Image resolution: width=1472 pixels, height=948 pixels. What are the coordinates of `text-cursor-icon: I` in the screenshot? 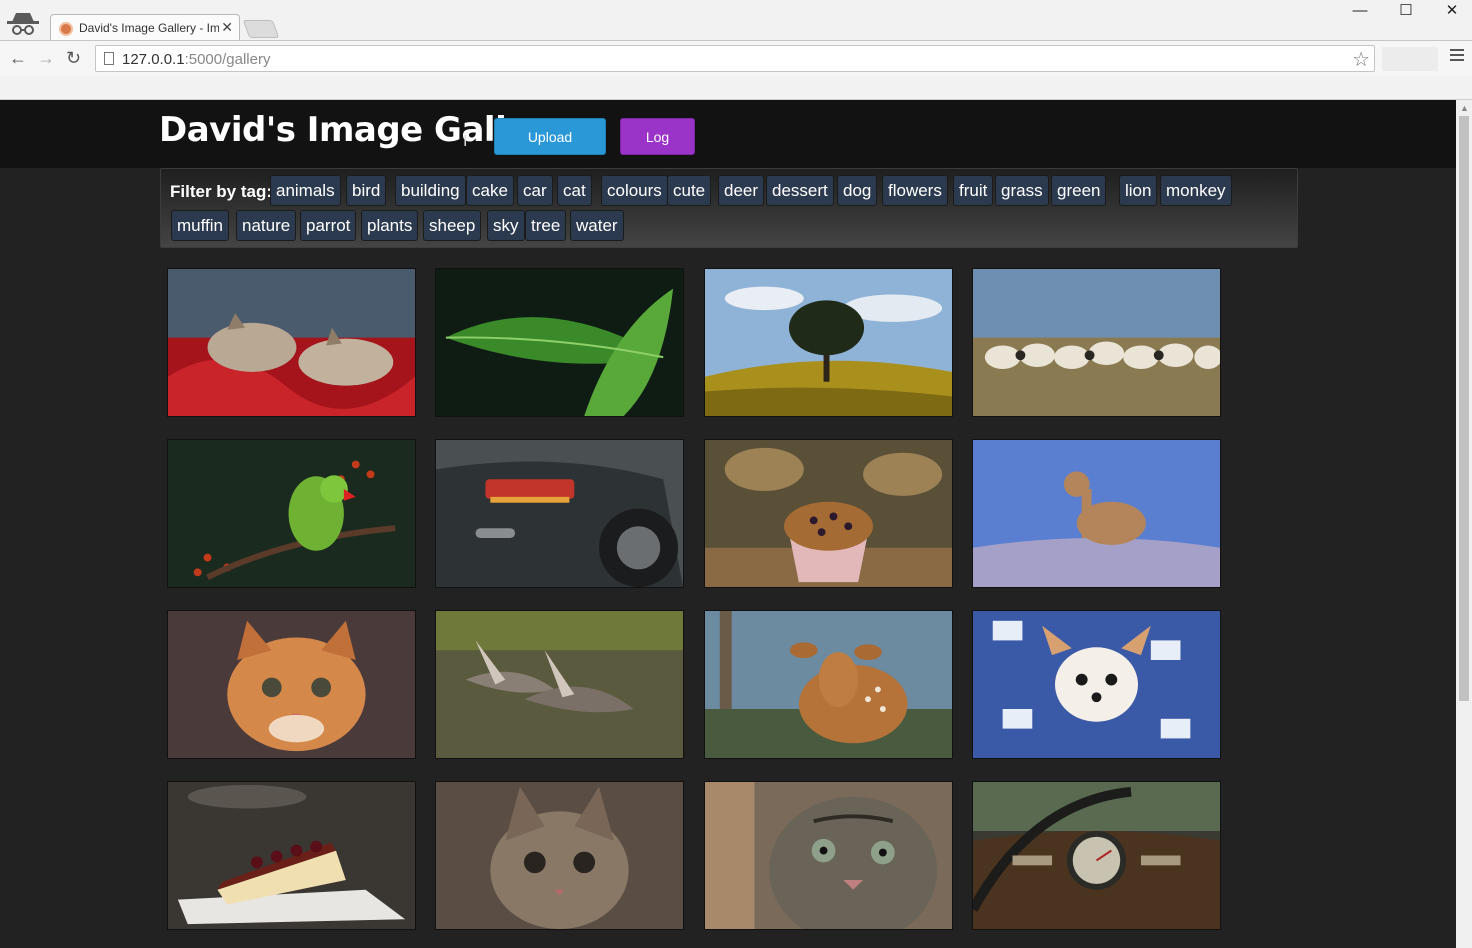 It's located at (465, 141).